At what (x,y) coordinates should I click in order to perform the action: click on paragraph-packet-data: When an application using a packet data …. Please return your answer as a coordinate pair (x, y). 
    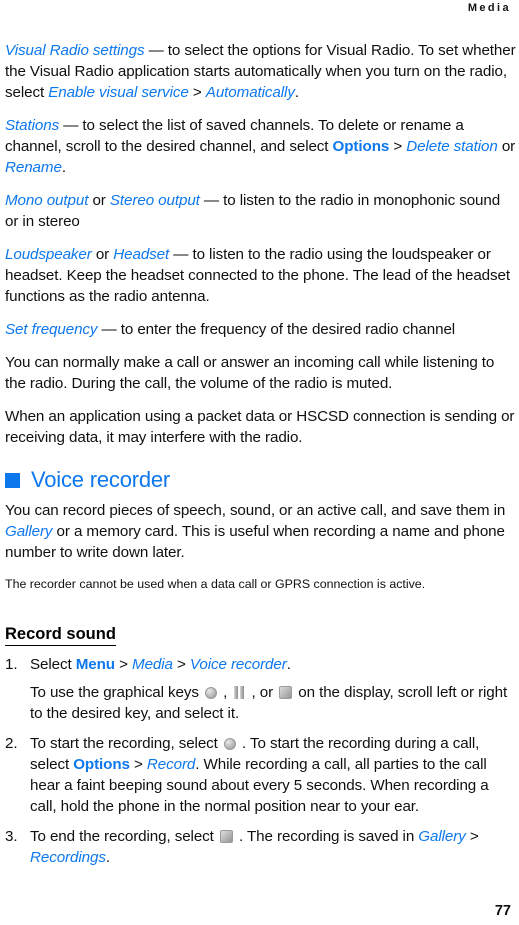
    Looking at the image, I should click on (260, 427).